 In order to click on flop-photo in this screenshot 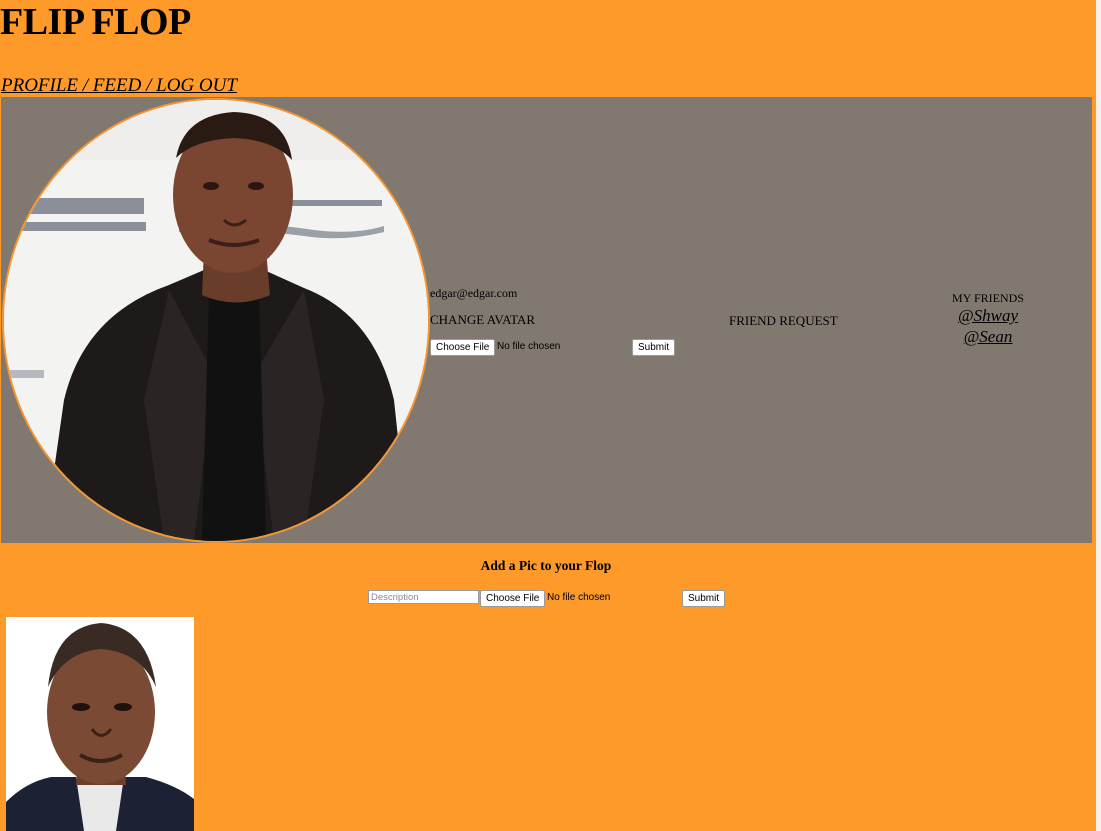, I will do `click(100, 724)`.